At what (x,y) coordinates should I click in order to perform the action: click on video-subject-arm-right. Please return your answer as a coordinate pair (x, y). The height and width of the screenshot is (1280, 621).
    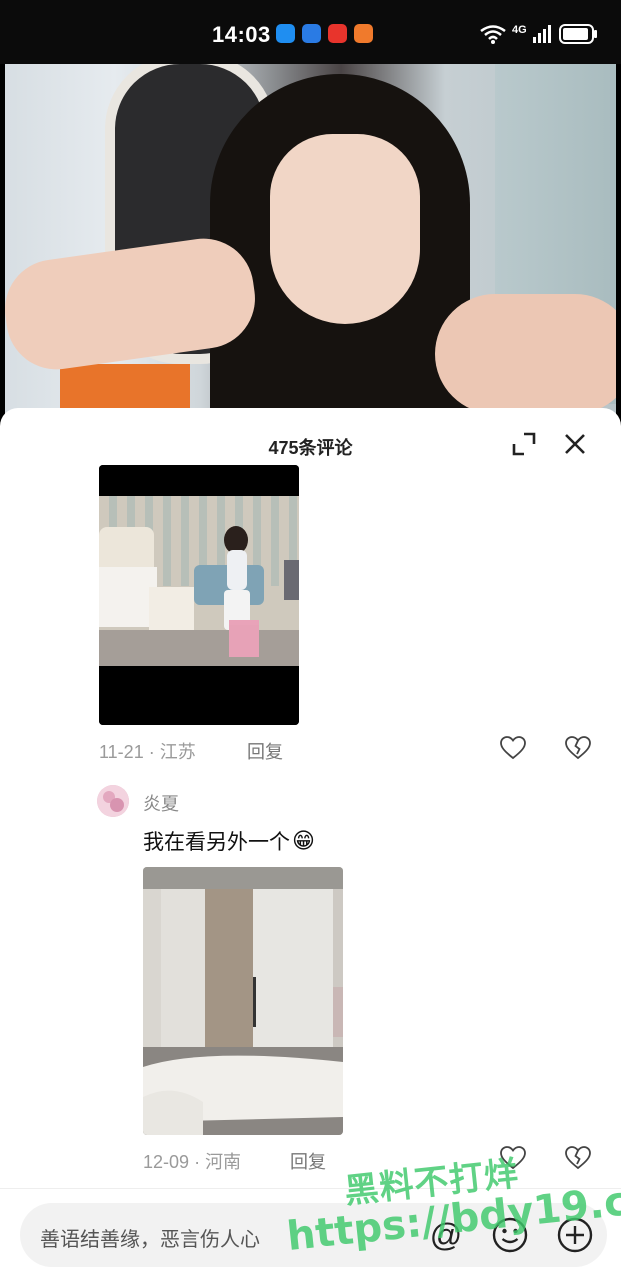
    Looking at the image, I should click on (525, 354).